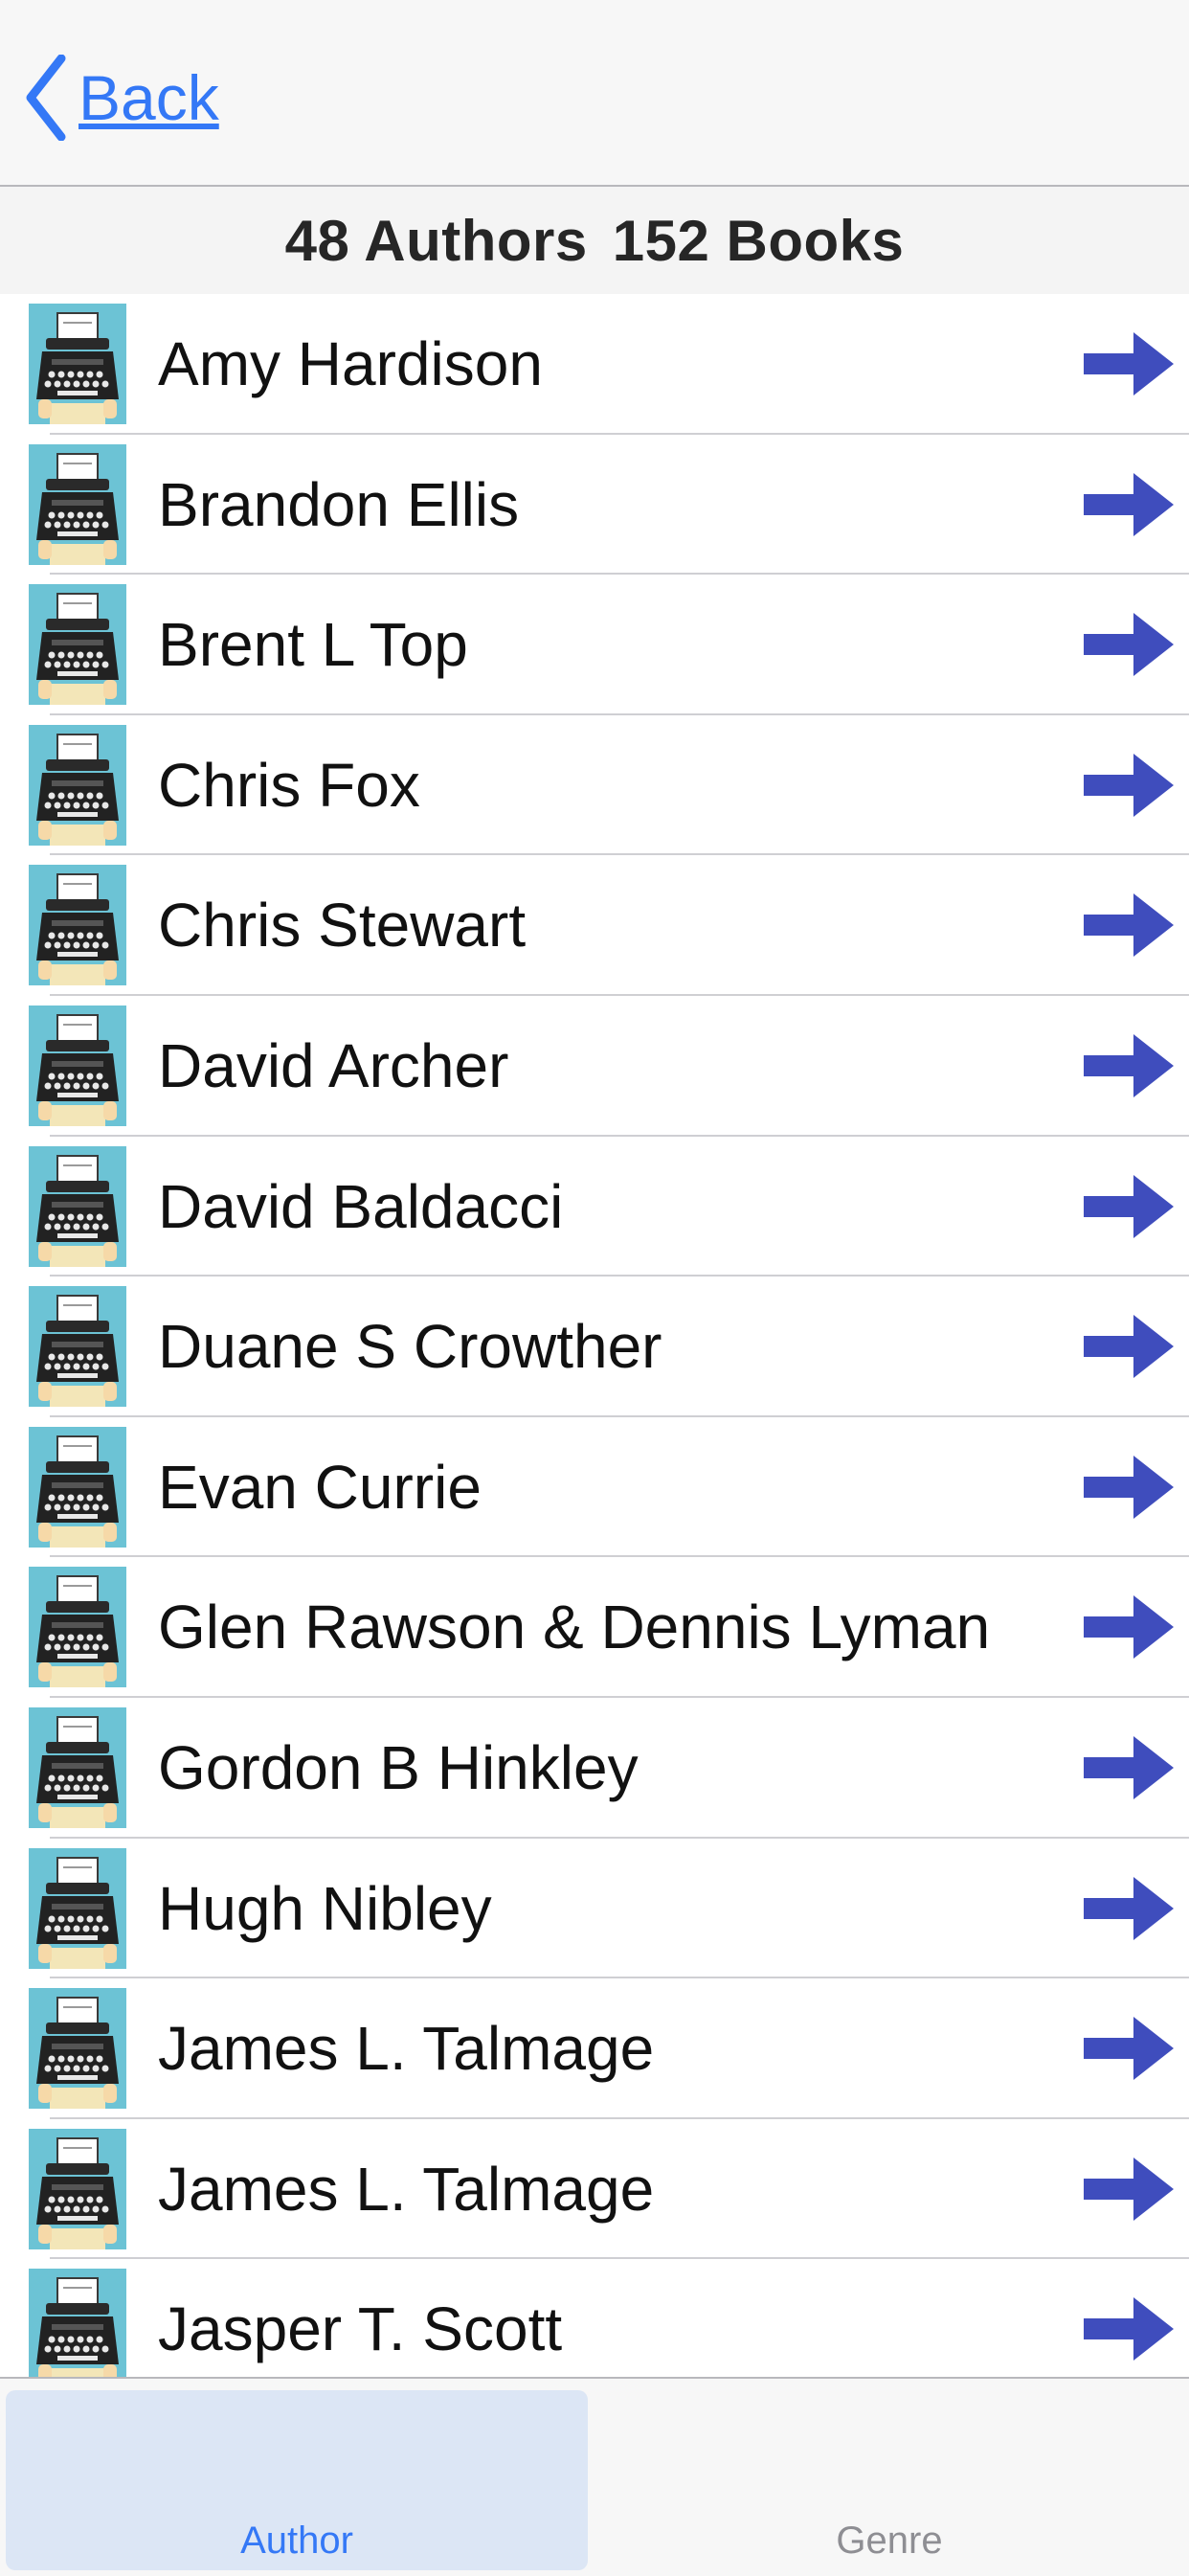  What do you see at coordinates (360, 2329) in the screenshot?
I see `author-name: Jasper T. Scott` at bounding box center [360, 2329].